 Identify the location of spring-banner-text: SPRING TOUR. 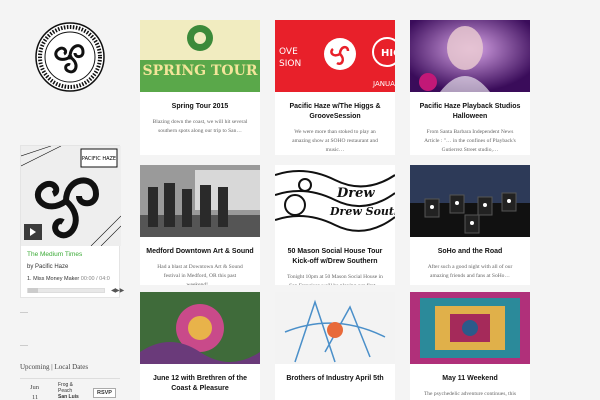
(200, 71).